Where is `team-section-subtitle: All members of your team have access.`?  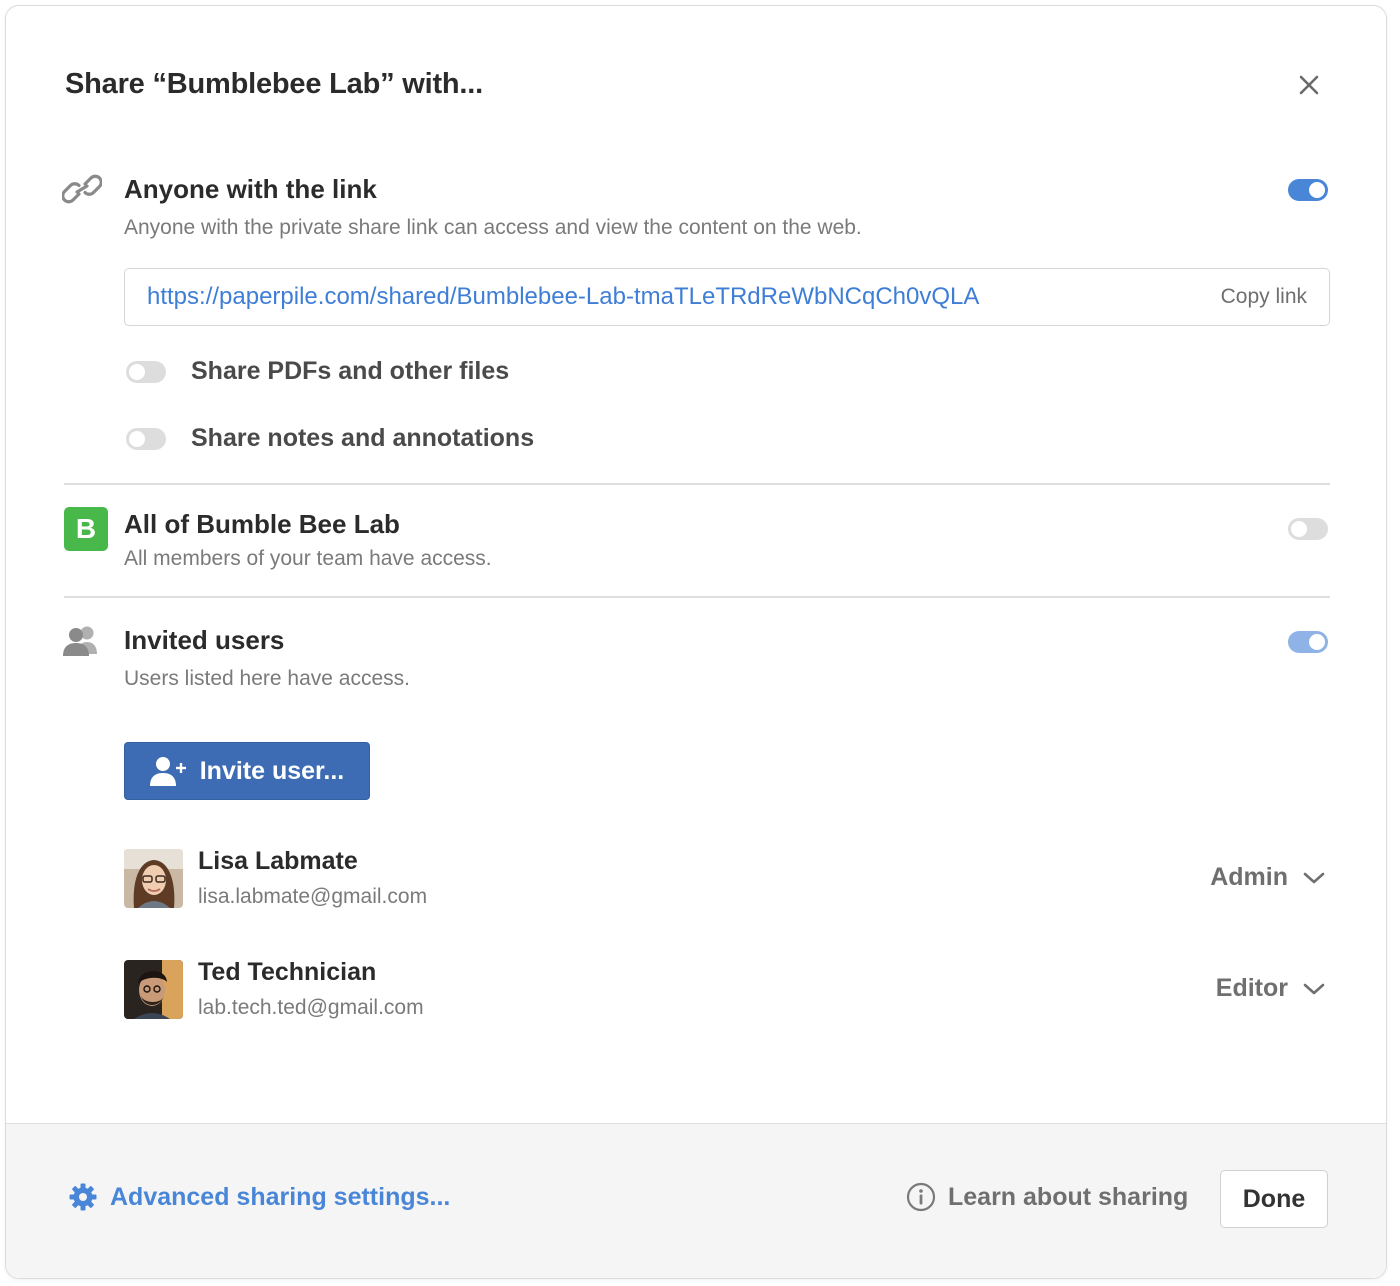
team-section-subtitle: All members of your team have access. is located at coordinates (308, 558).